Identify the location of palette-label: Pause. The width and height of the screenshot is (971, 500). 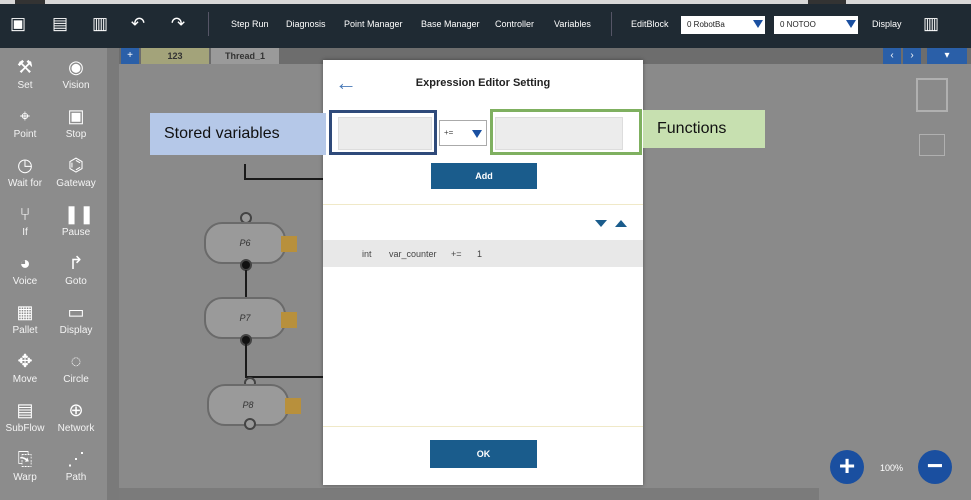
(76, 232).